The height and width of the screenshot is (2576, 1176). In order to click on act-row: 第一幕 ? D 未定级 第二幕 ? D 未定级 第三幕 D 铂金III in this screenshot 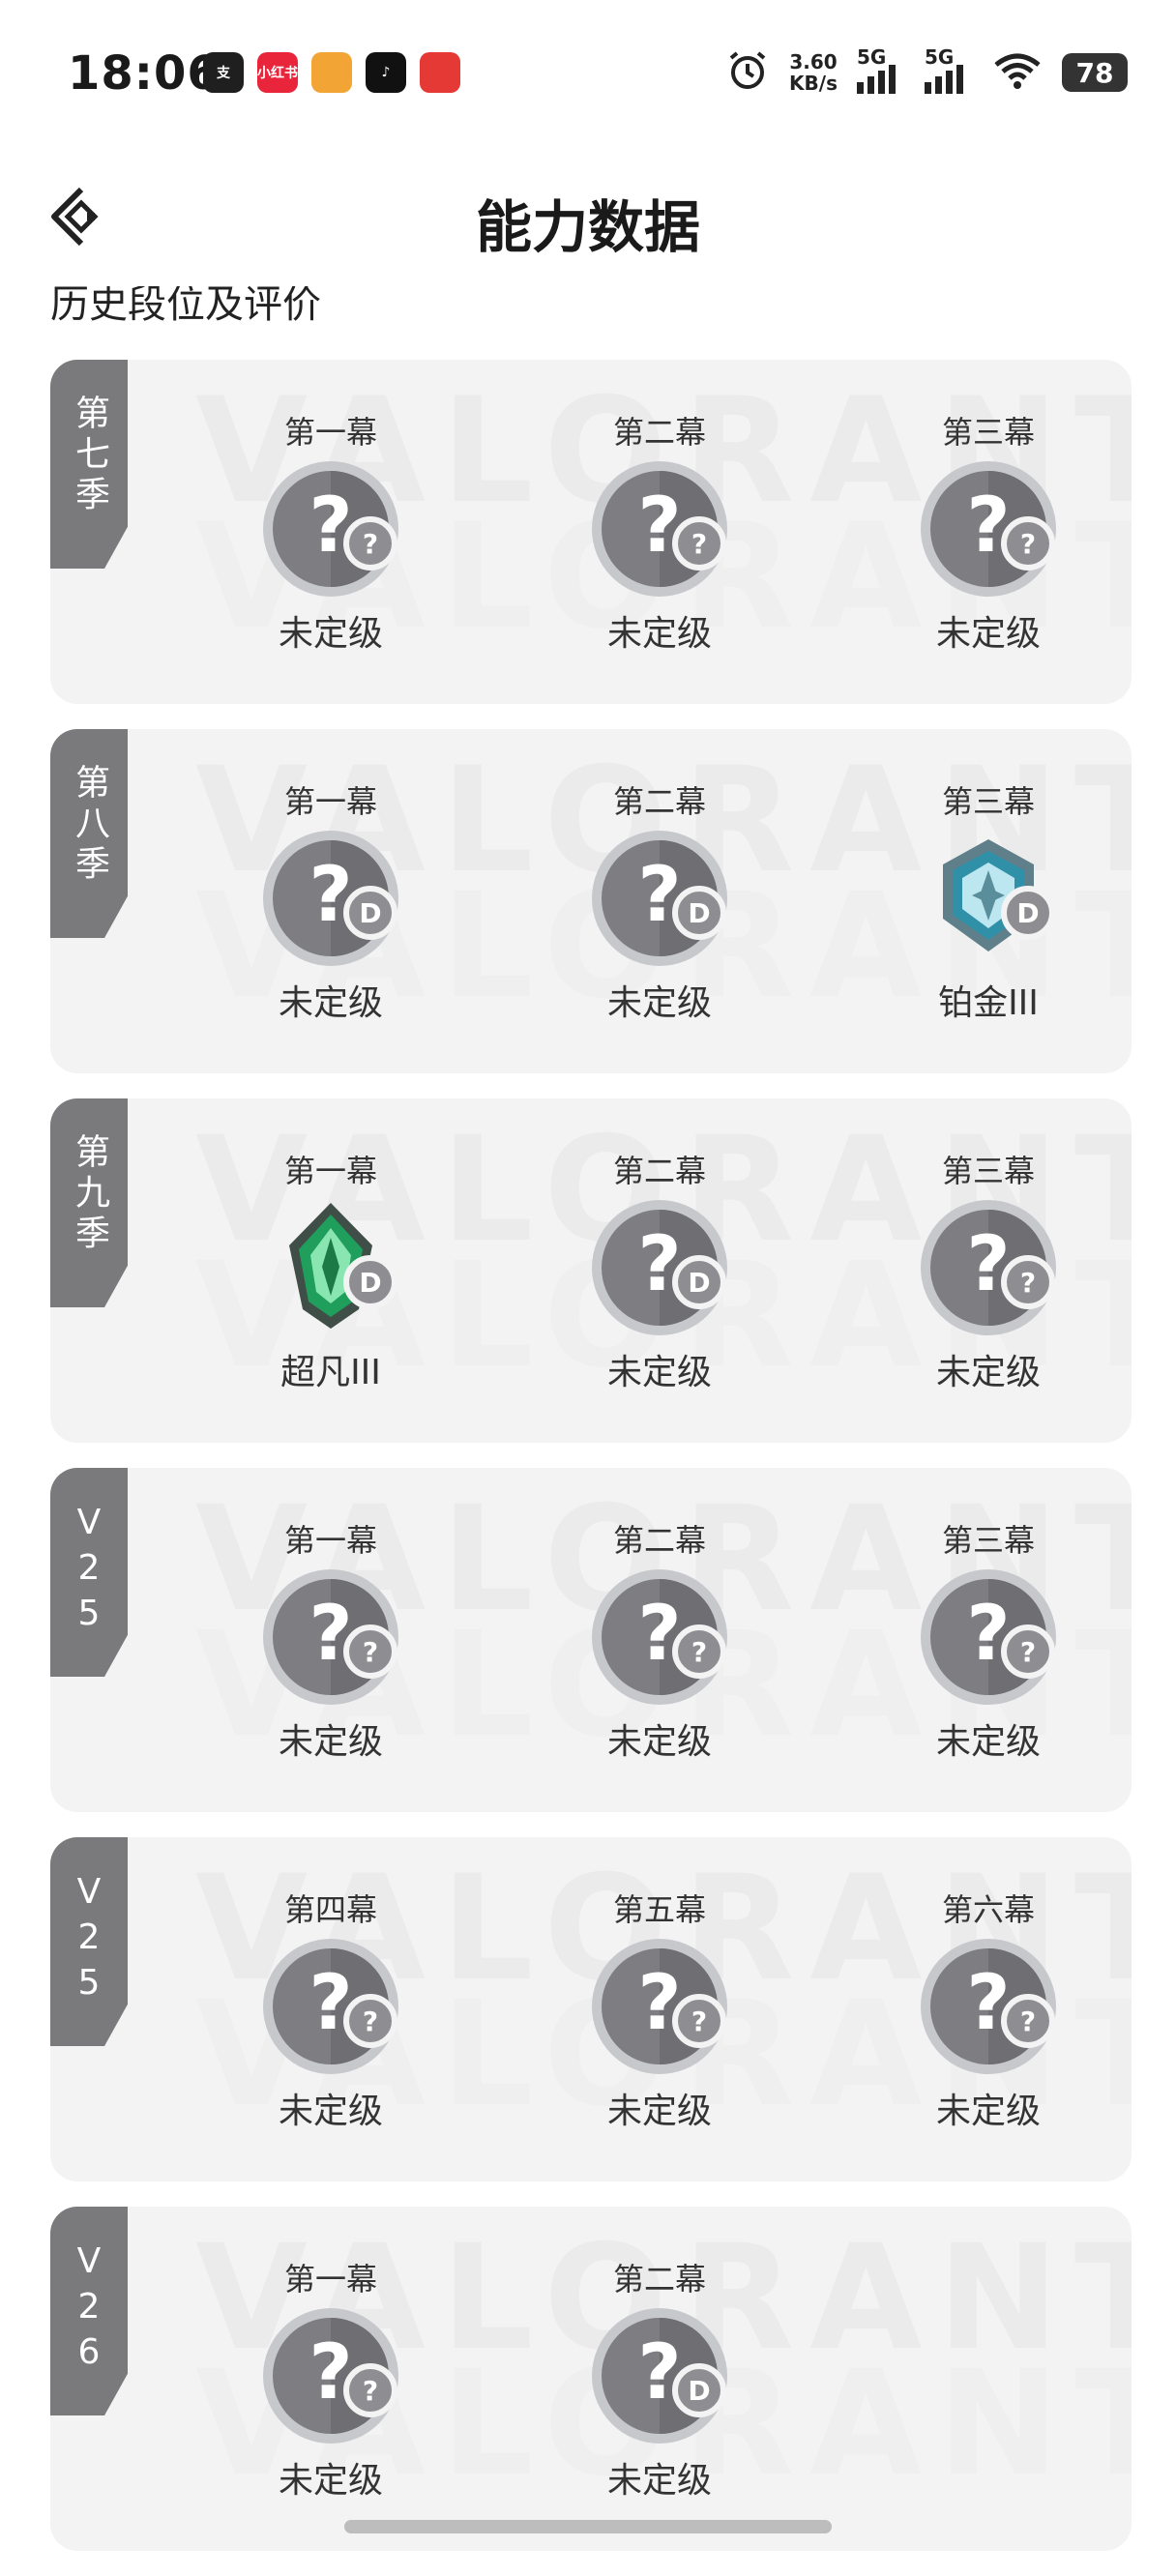, I will do `click(649, 901)`.